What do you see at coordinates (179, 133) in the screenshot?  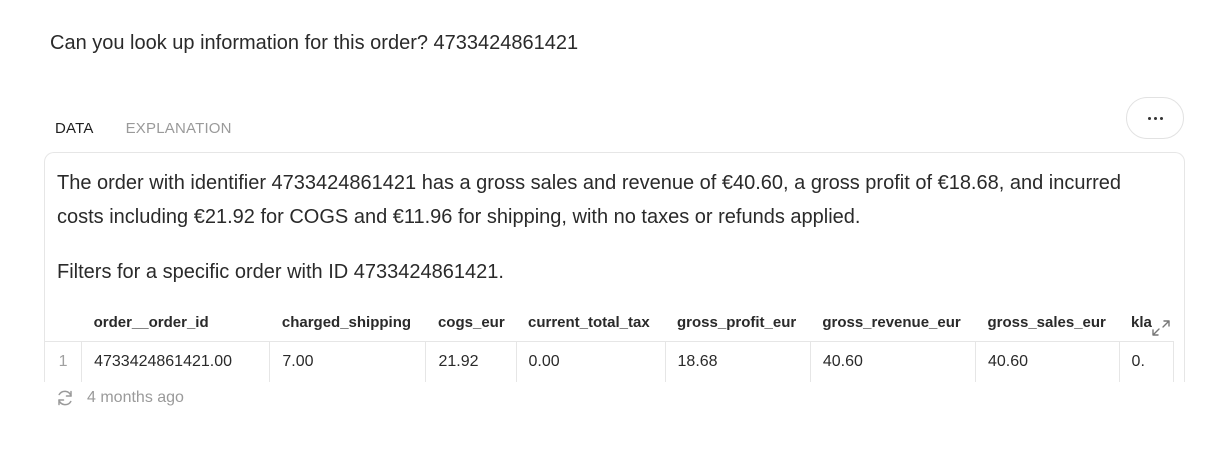 I see `tab-explanation: EXPLANATION` at bounding box center [179, 133].